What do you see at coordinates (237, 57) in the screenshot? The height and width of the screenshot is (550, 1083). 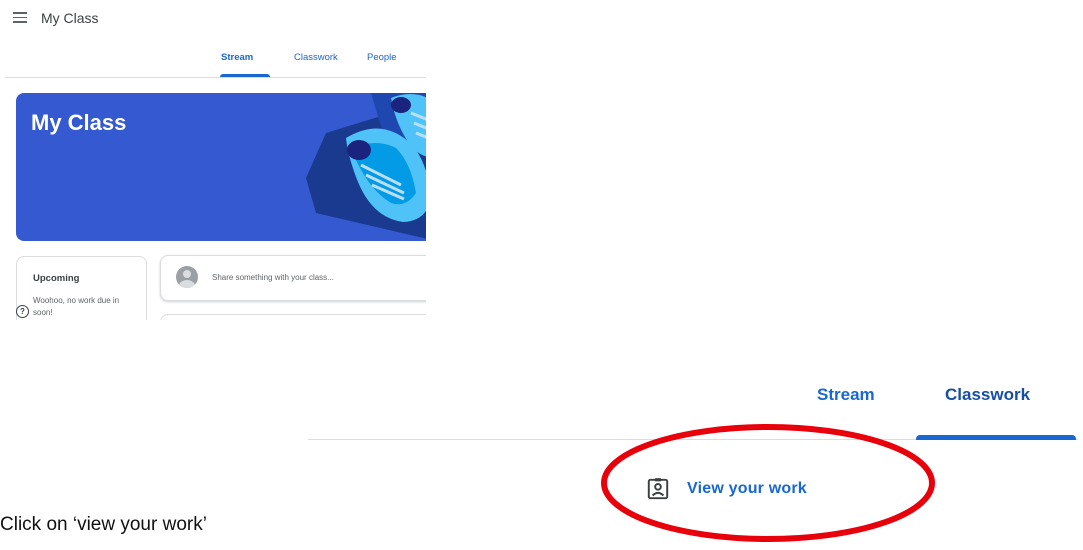 I see `tab-stream: Stream` at bounding box center [237, 57].